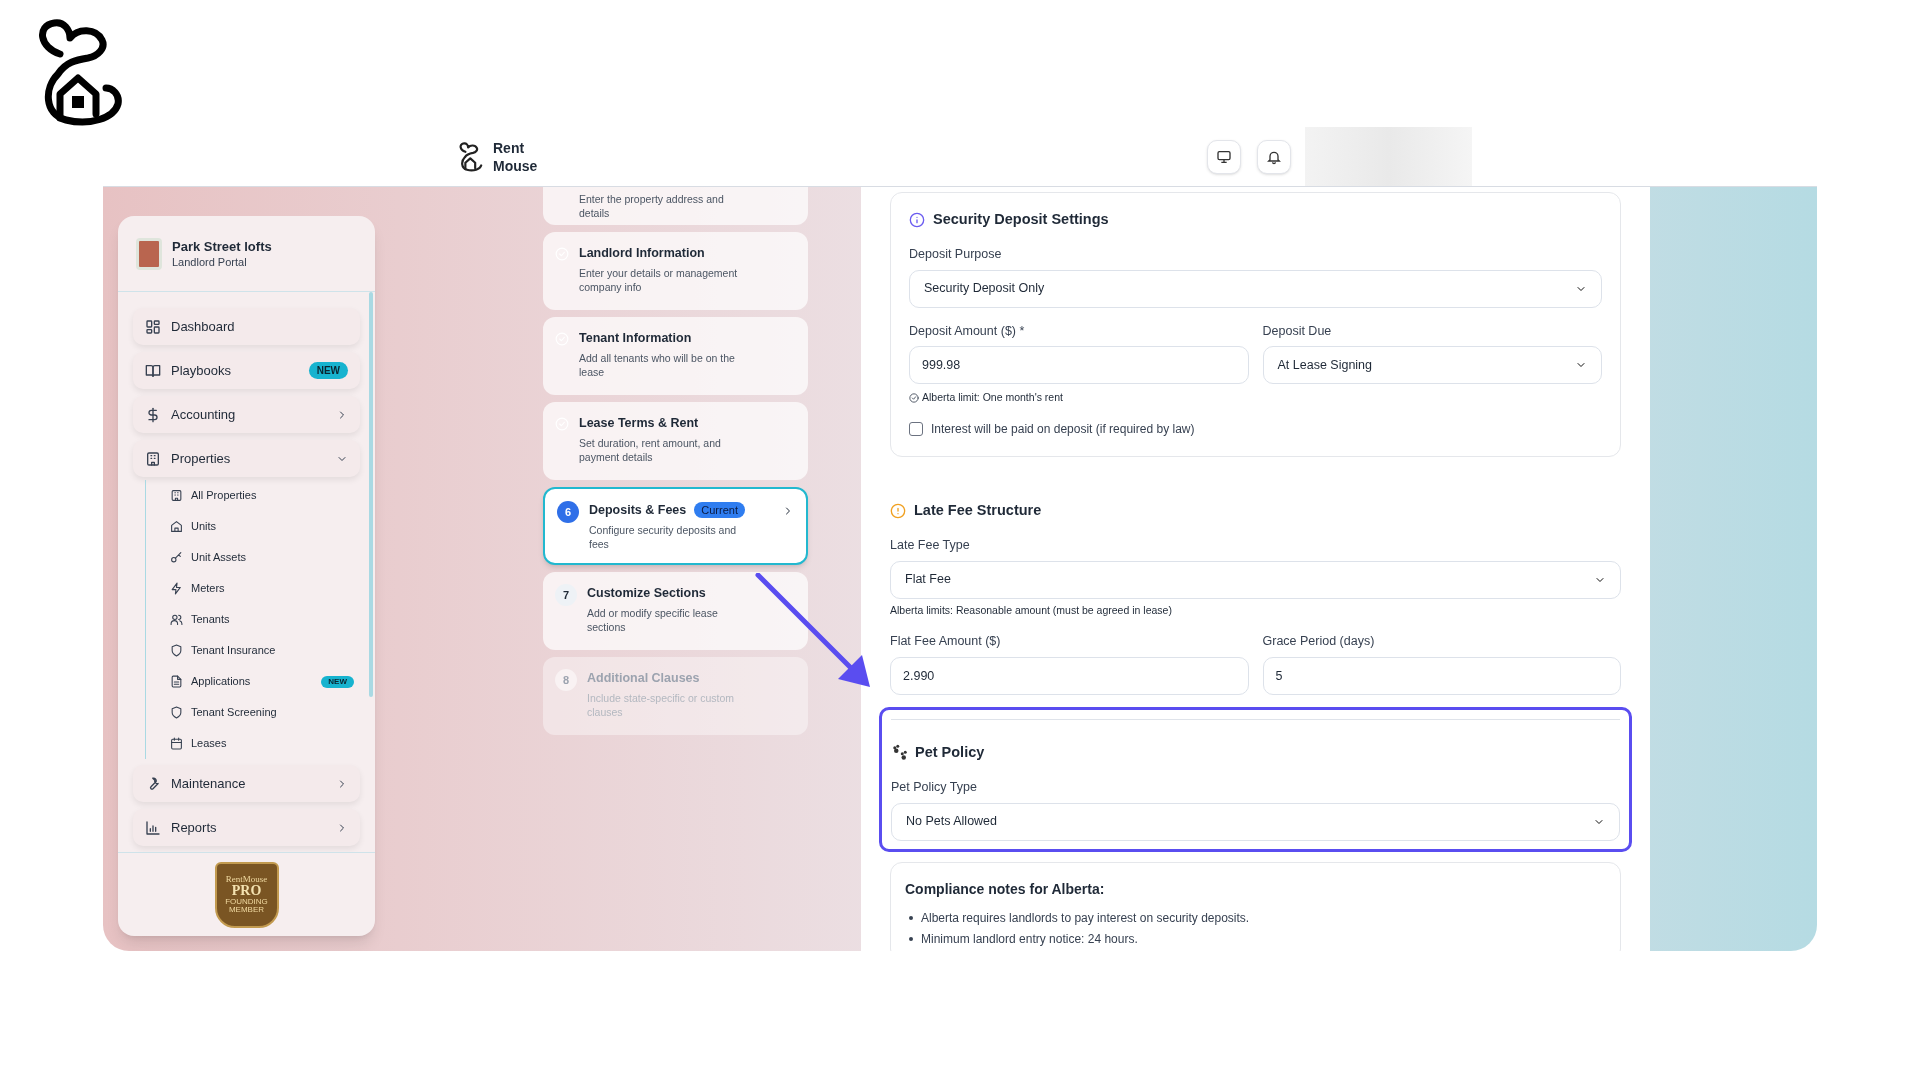 This screenshot has height=1080, width=1920. What do you see at coordinates (638, 510) in the screenshot?
I see `step-title: Deposits & Fees` at bounding box center [638, 510].